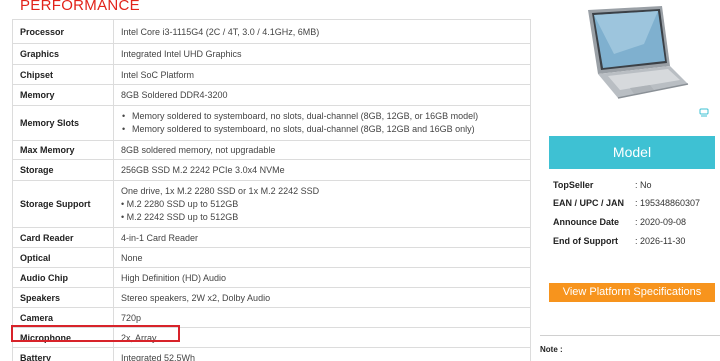 Image resolution: width=720 pixels, height=361 pixels. What do you see at coordinates (573, 185) in the screenshot?
I see `field-key: TopSeller` at bounding box center [573, 185].